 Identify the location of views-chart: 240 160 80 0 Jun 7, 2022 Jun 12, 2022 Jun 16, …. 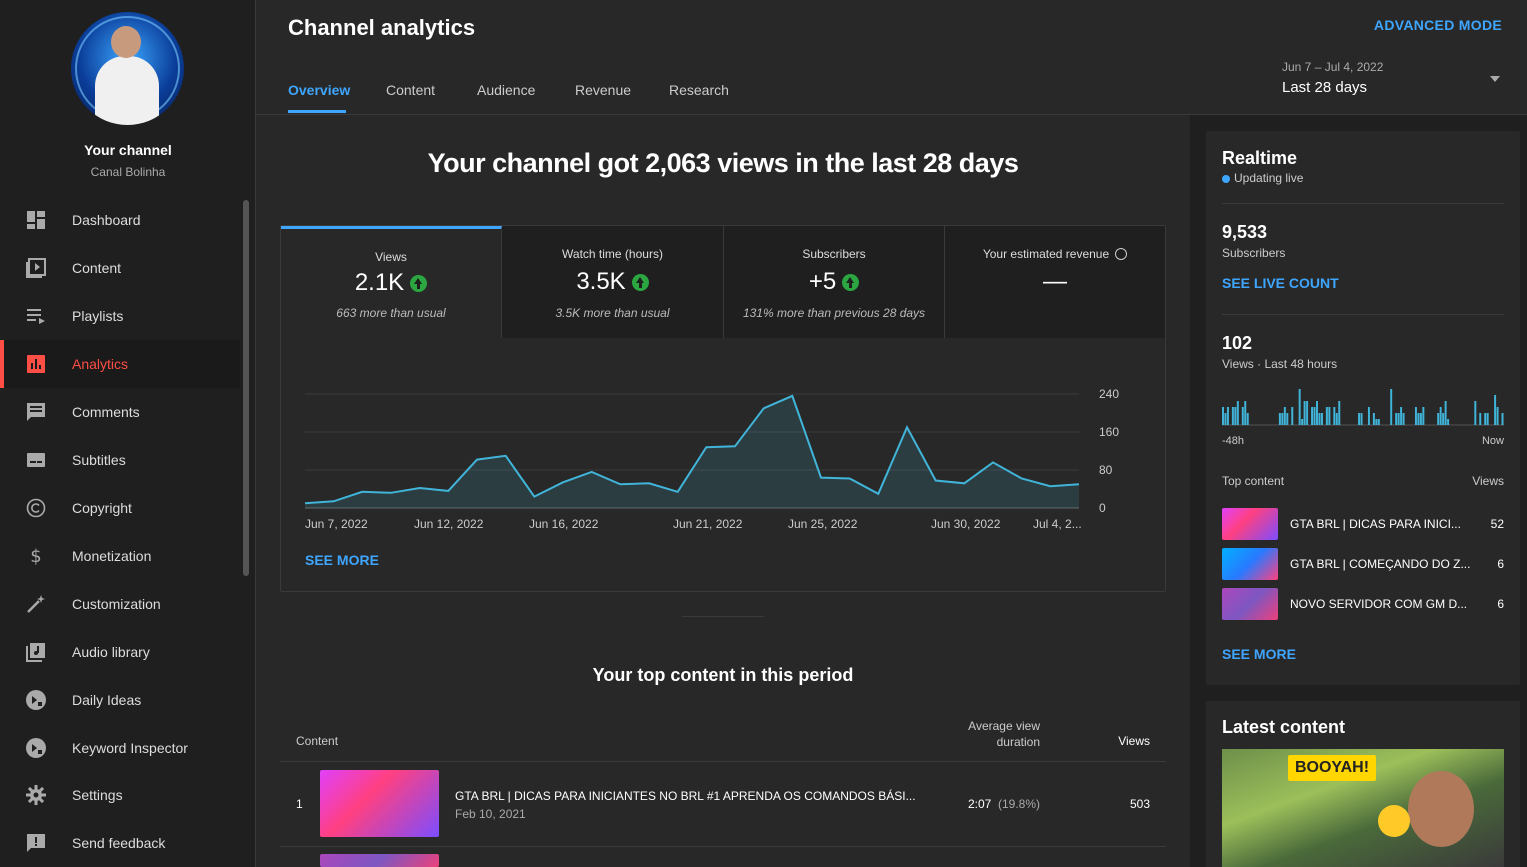
(723, 461).